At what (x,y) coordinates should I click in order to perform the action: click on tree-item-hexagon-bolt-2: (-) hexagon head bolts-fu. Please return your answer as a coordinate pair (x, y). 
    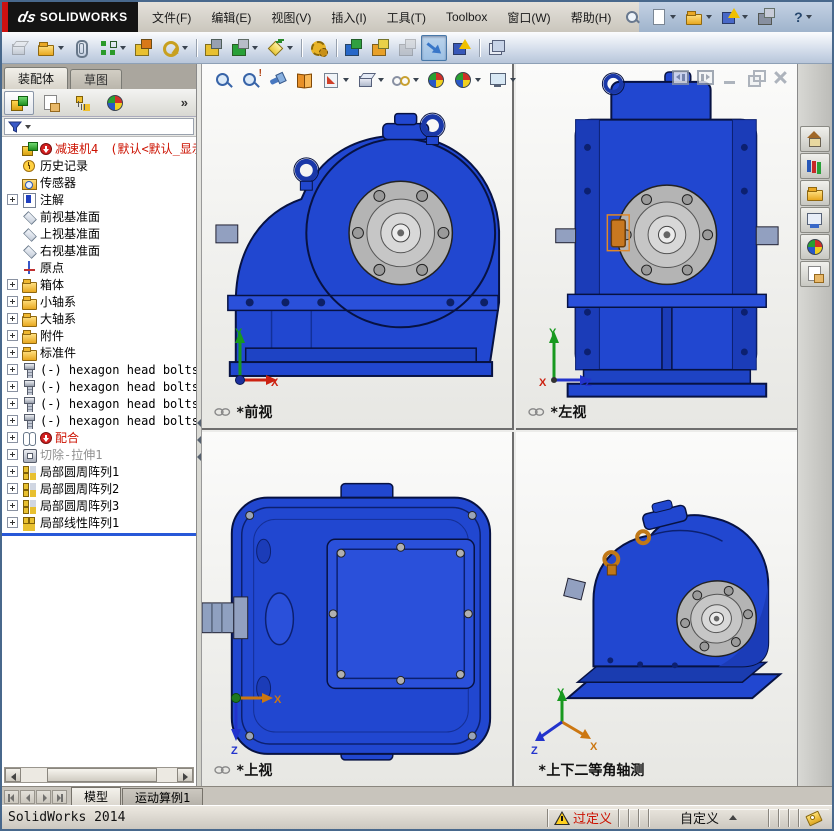
    Looking at the image, I should click on (100, 386).